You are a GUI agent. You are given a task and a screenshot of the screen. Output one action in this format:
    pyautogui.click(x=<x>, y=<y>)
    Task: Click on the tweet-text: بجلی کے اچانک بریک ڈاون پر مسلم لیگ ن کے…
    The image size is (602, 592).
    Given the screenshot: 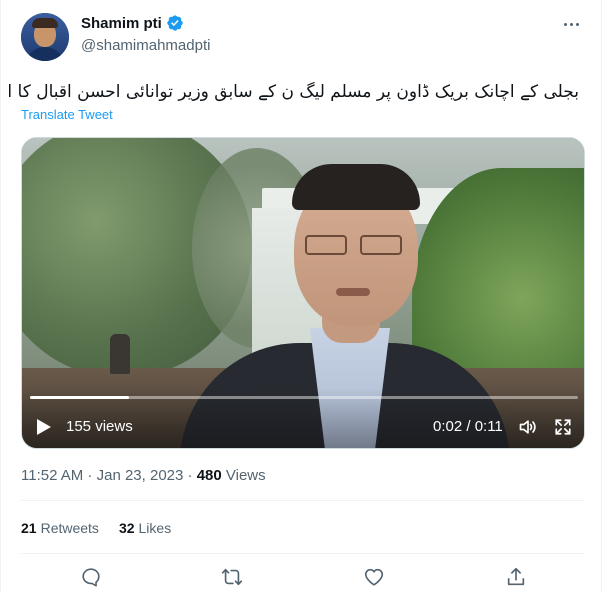 What is the action you would take?
    pyautogui.click(x=294, y=92)
    